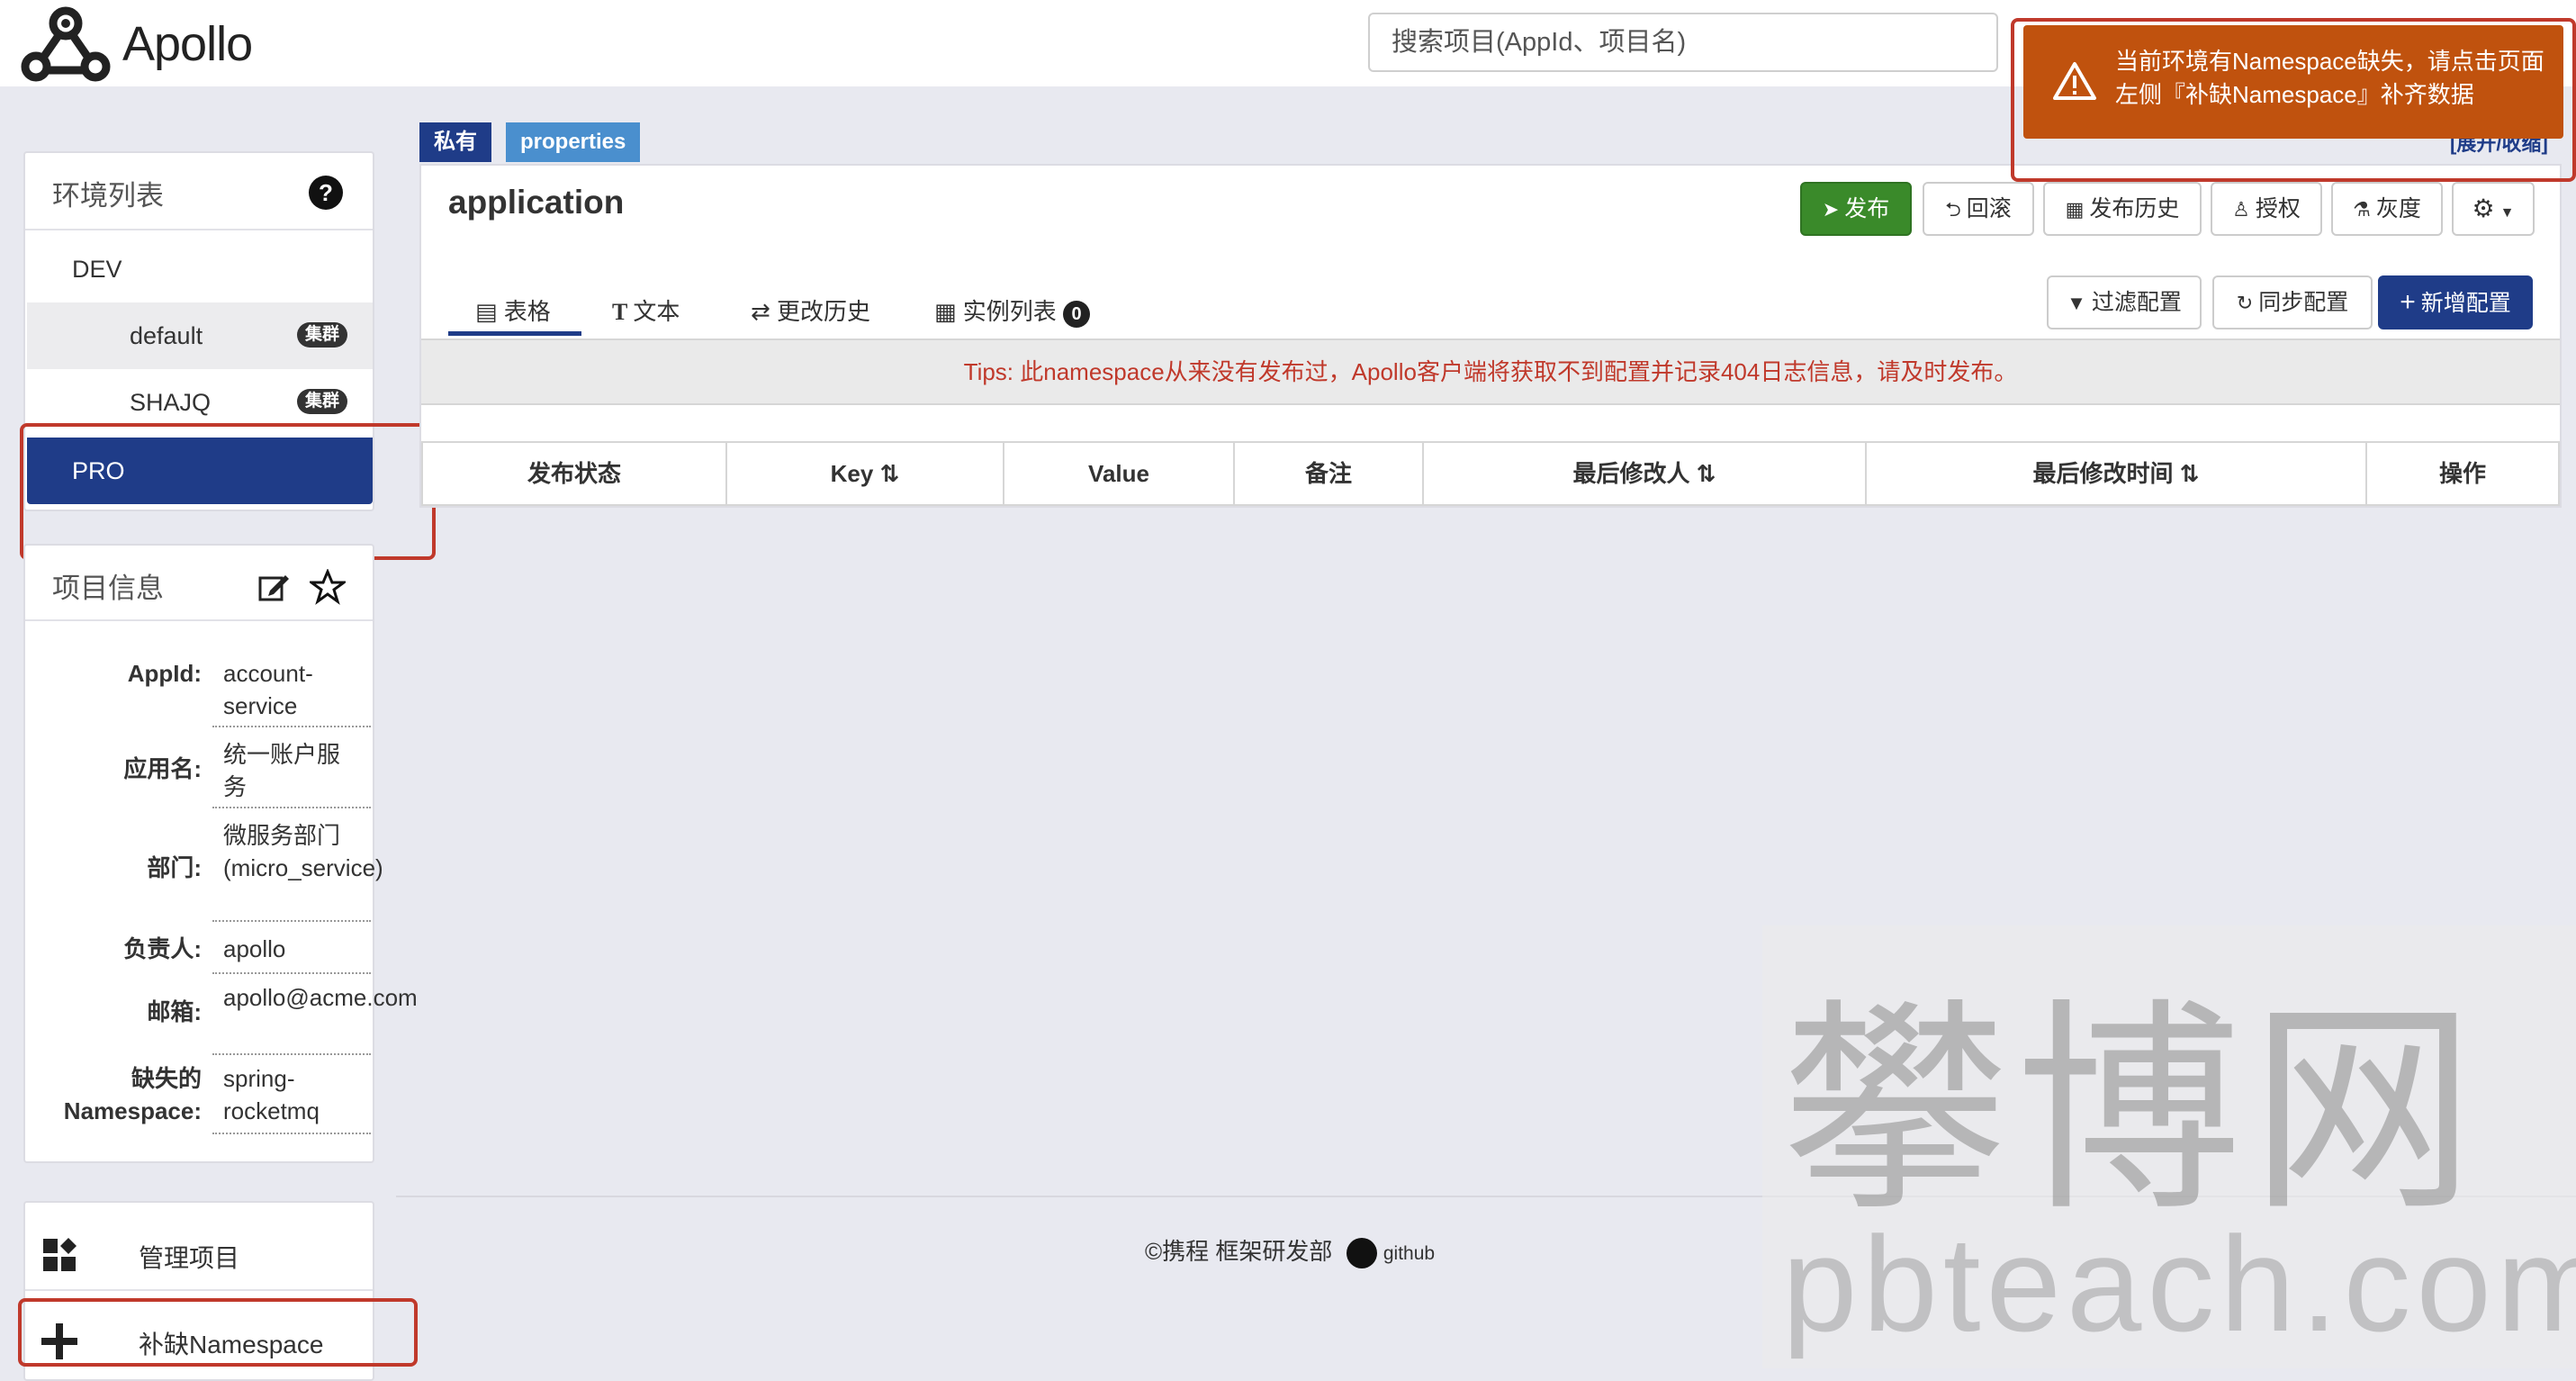  I want to click on history-label: 发布历史, so click(2134, 208).